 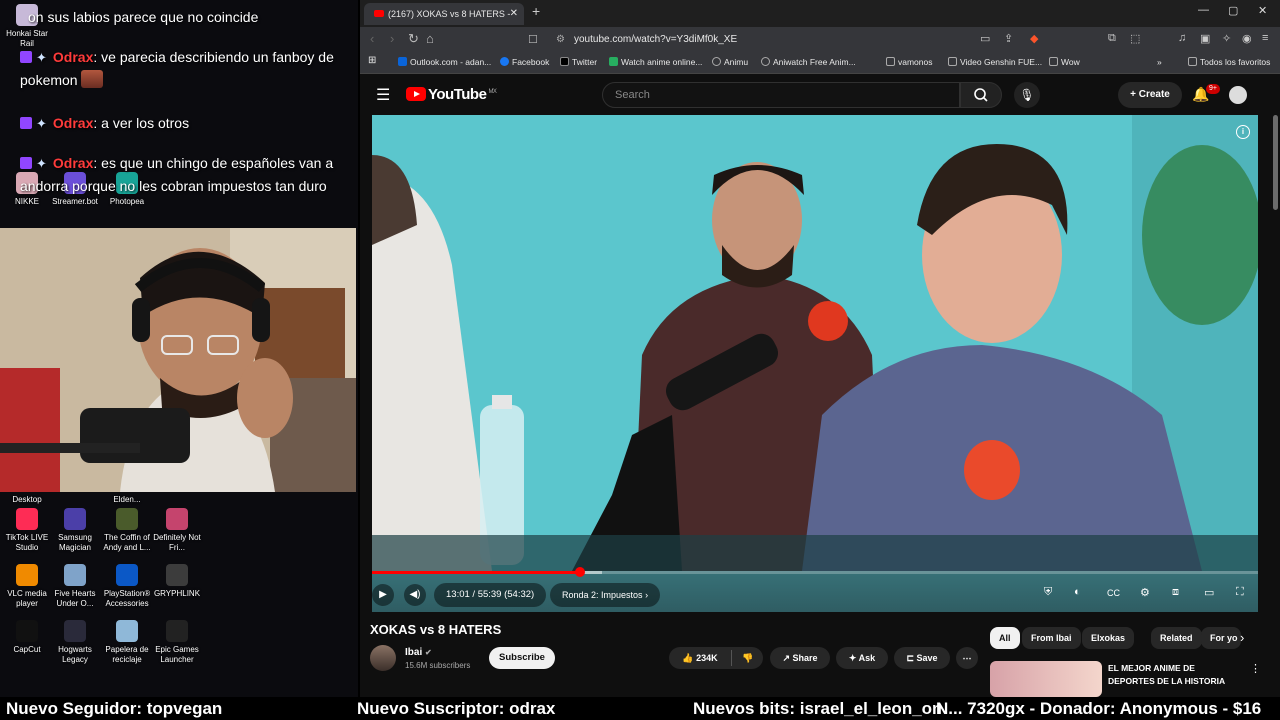 What do you see at coordinates (1034, 38) in the screenshot?
I see `brave-shield-icon: ◆` at bounding box center [1034, 38].